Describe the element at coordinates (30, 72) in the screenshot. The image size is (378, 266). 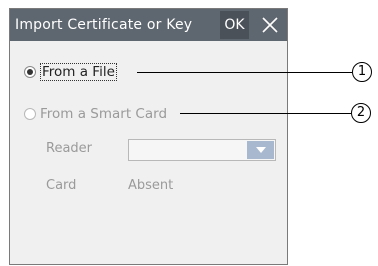
I see `radio-button-checked` at that location.